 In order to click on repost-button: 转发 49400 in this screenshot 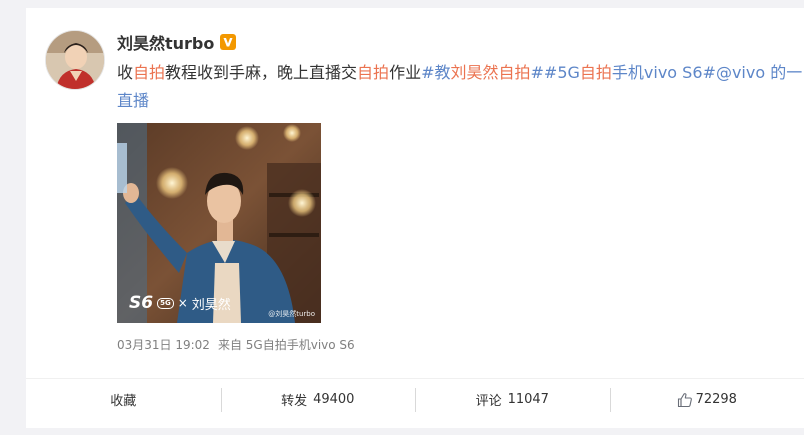, I will do `click(318, 399)`.